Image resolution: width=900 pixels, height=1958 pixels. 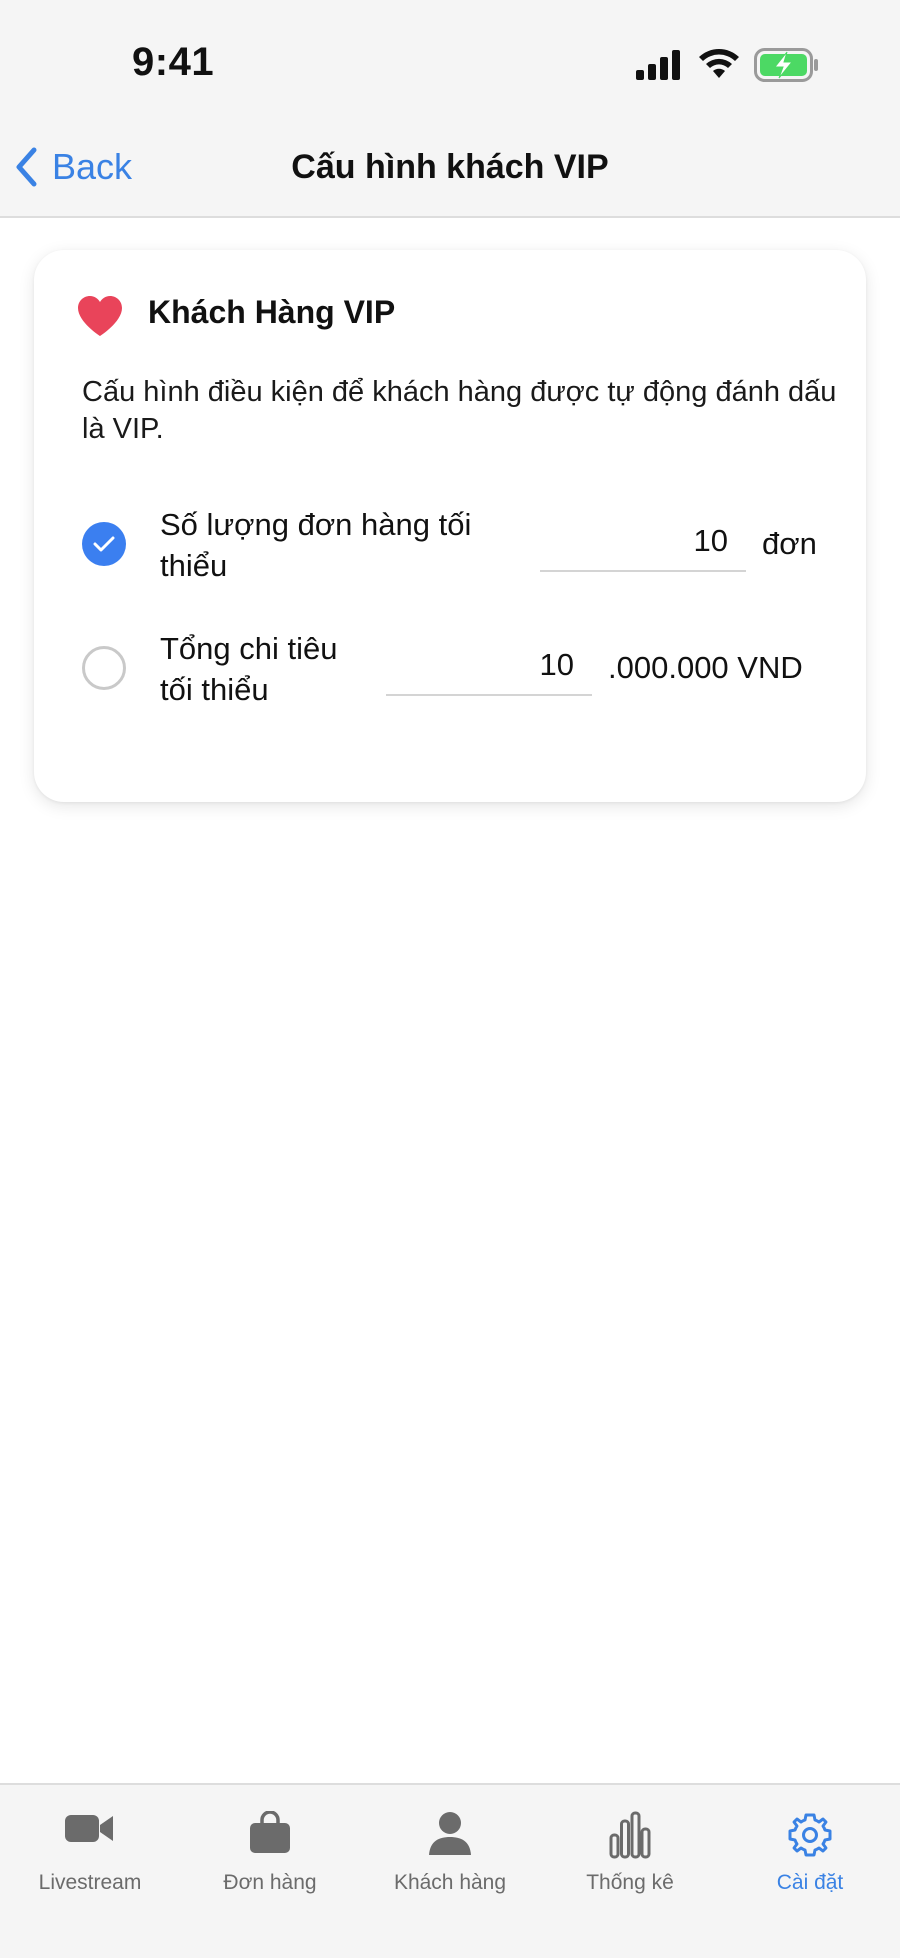 What do you see at coordinates (315, 545) in the screenshot?
I see `min-orders-label: Số lượng đơn hàng tối thiểu` at bounding box center [315, 545].